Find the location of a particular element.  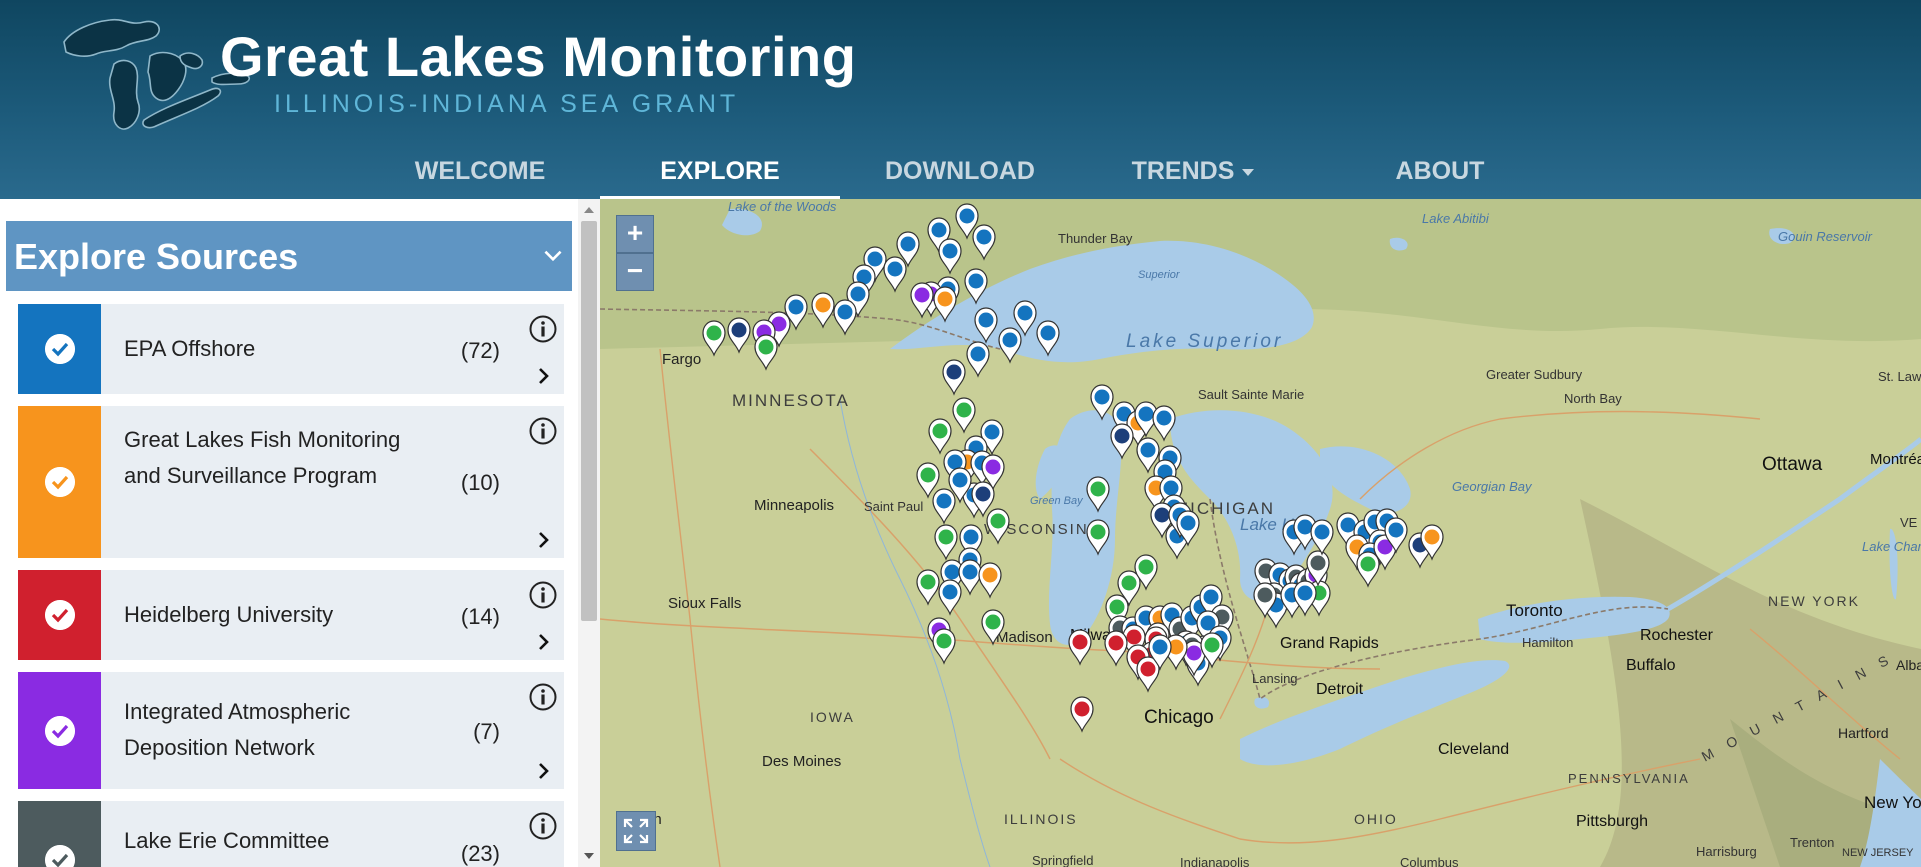

scroll-up-icon is located at coordinates (589, 210).